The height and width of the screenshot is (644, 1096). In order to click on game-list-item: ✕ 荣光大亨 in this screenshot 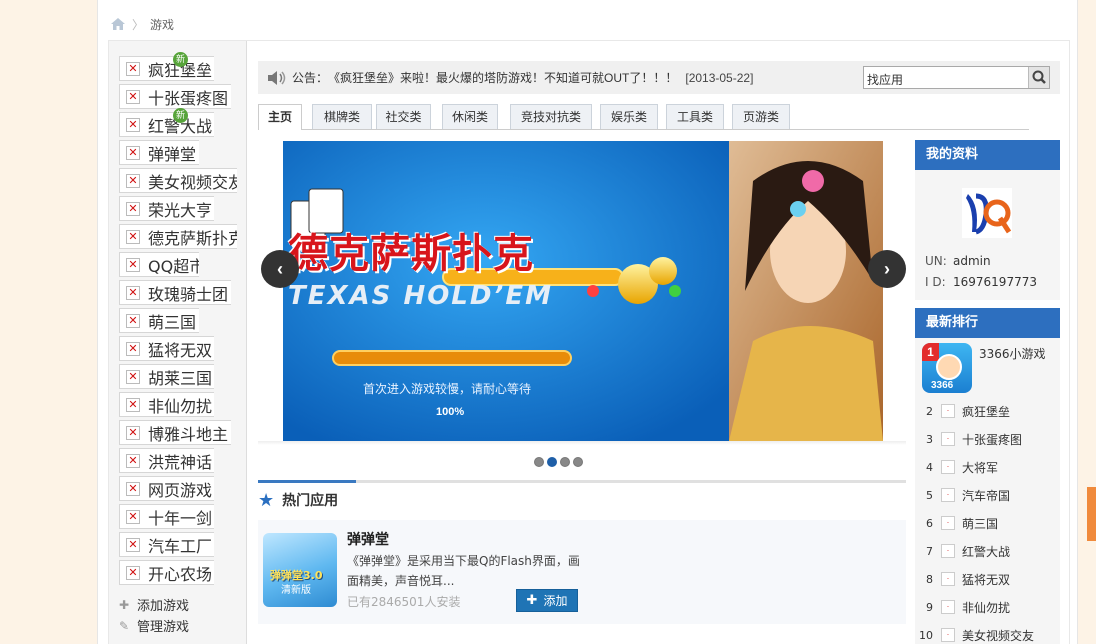, I will do `click(183, 209)`.